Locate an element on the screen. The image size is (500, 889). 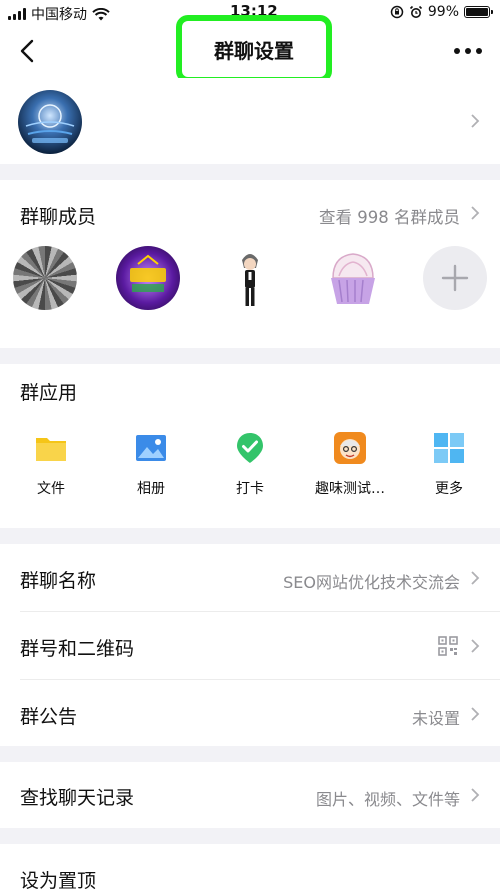
status-right: 99% is located at coordinates (441, 12).